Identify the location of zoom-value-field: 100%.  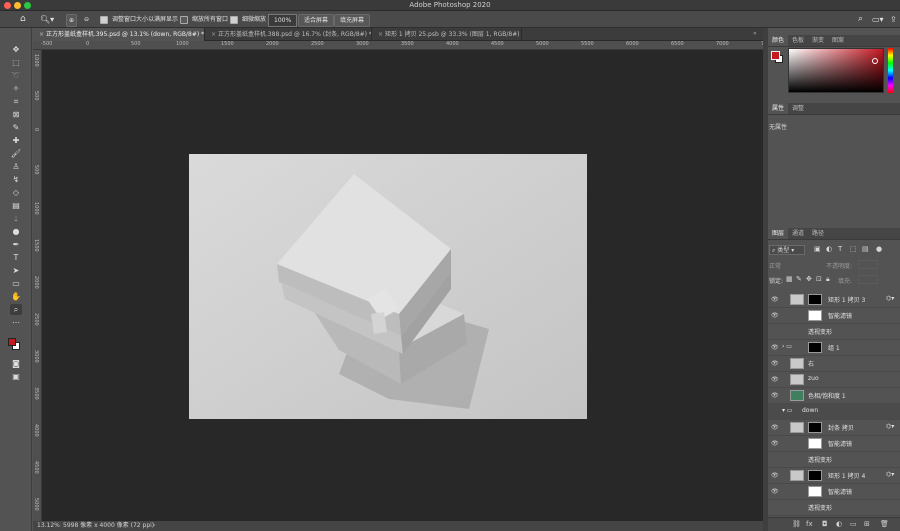
(283, 20).